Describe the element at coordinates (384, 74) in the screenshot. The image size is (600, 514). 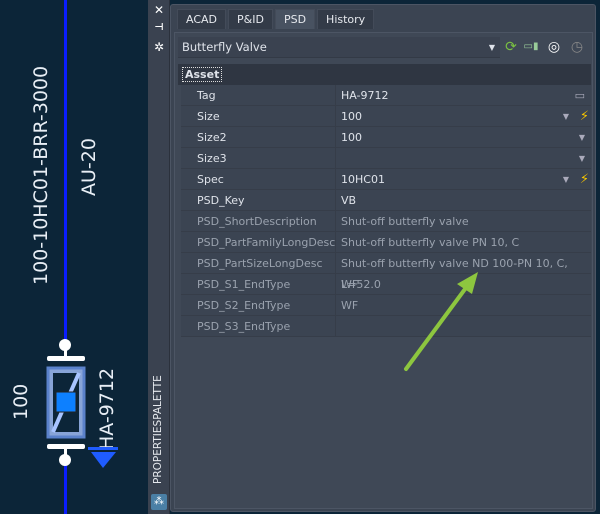
I see `section-header-asset: Asset` at that location.